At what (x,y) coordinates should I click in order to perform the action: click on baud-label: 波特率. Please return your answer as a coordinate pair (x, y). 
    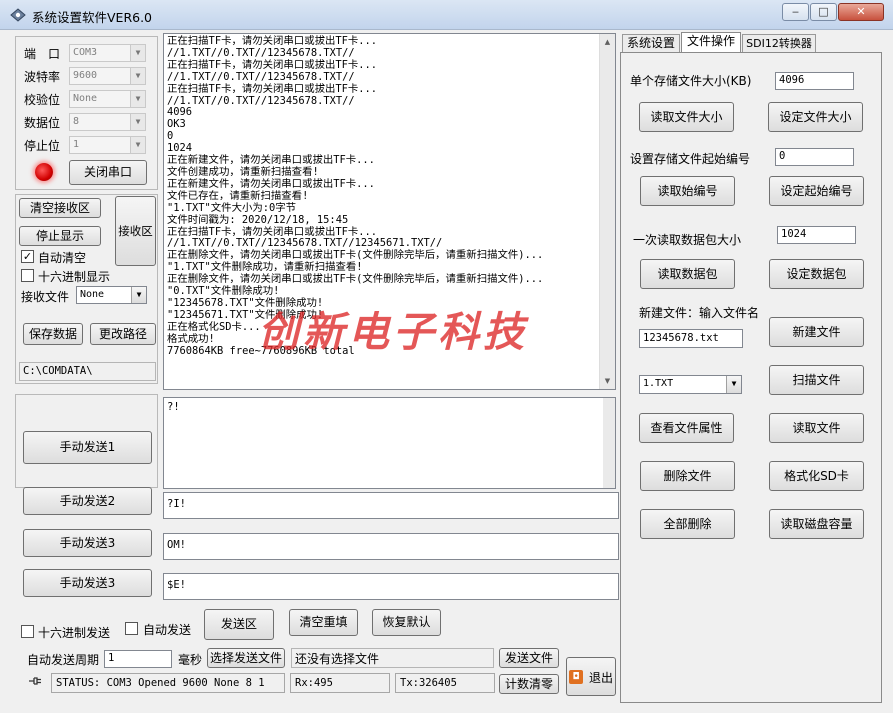
    Looking at the image, I should click on (42, 77).